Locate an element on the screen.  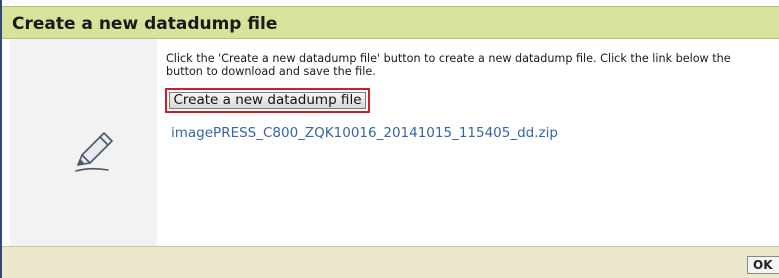
title-bar: Create a new datadump file is located at coordinates (390, 22).